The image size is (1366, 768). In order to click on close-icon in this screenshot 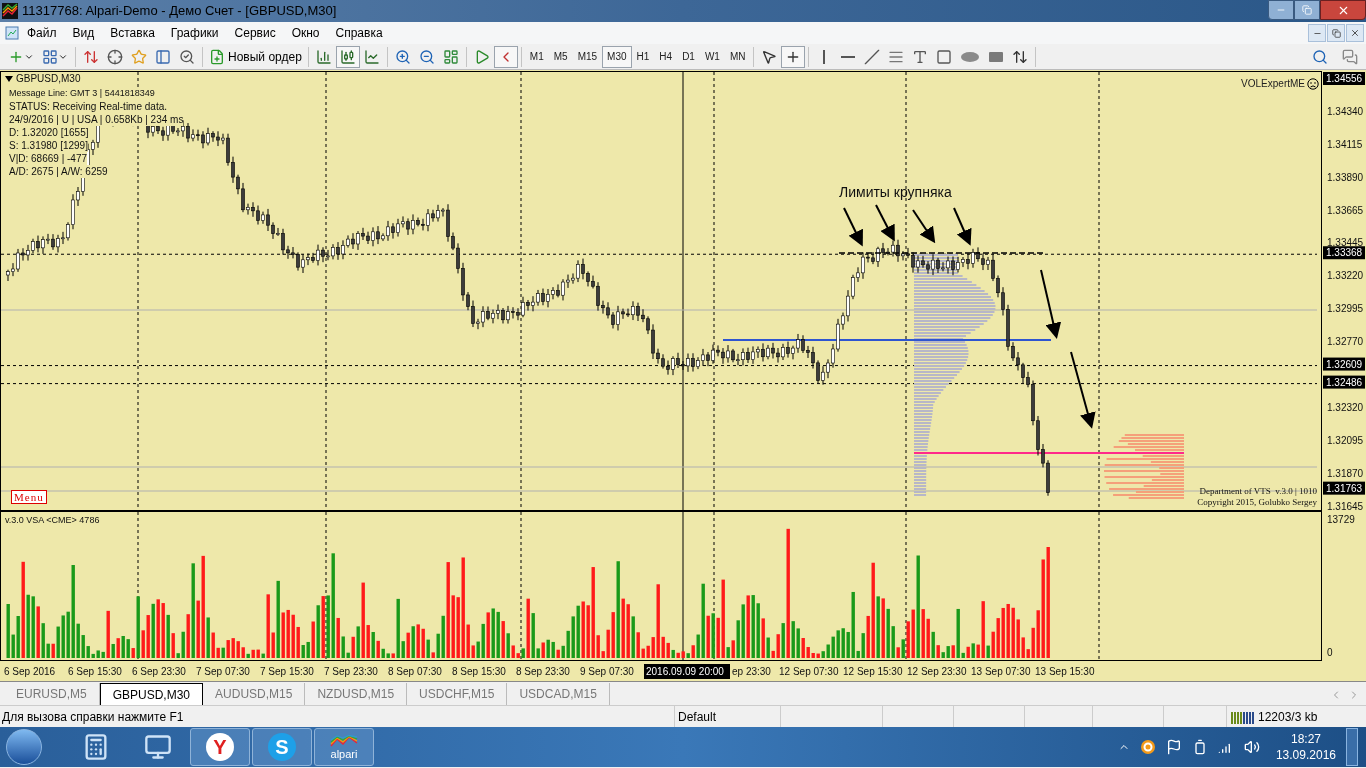, I will do `click(1355, 33)`.